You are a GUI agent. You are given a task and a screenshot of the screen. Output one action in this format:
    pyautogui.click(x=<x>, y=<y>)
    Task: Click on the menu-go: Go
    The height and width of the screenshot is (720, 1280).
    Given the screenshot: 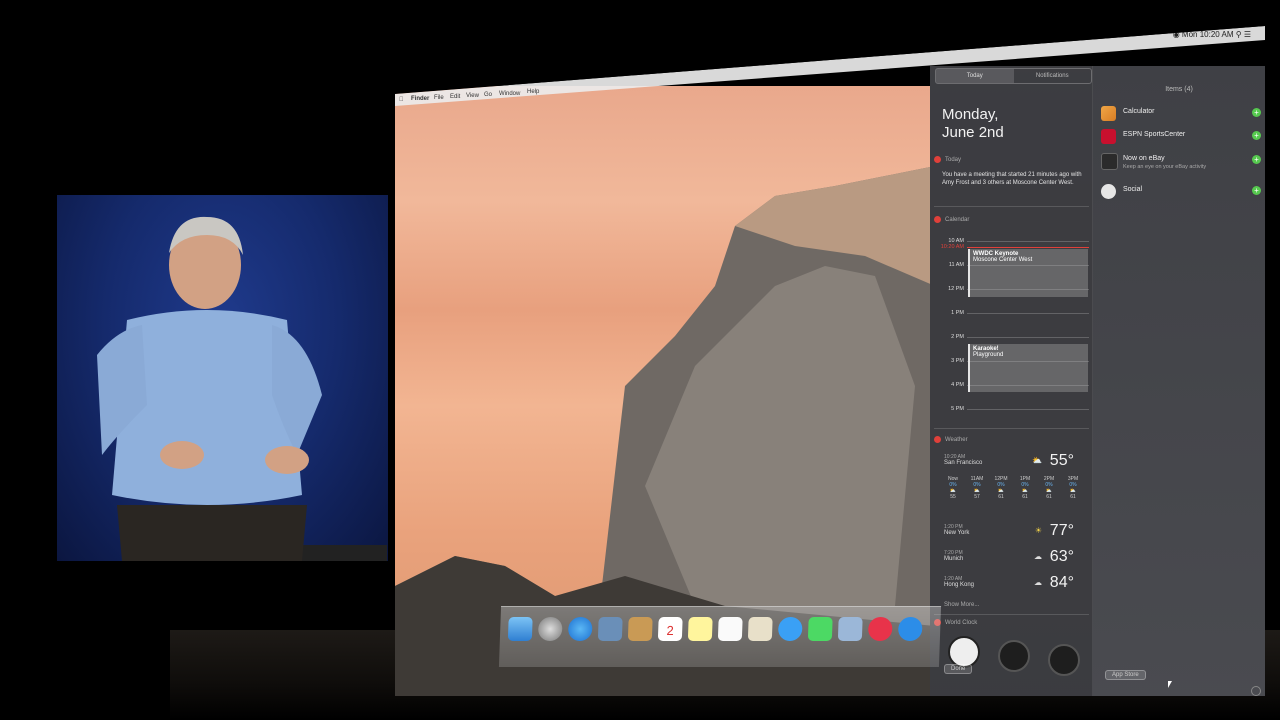 What is the action you would take?
    pyautogui.click(x=488, y=95)
    